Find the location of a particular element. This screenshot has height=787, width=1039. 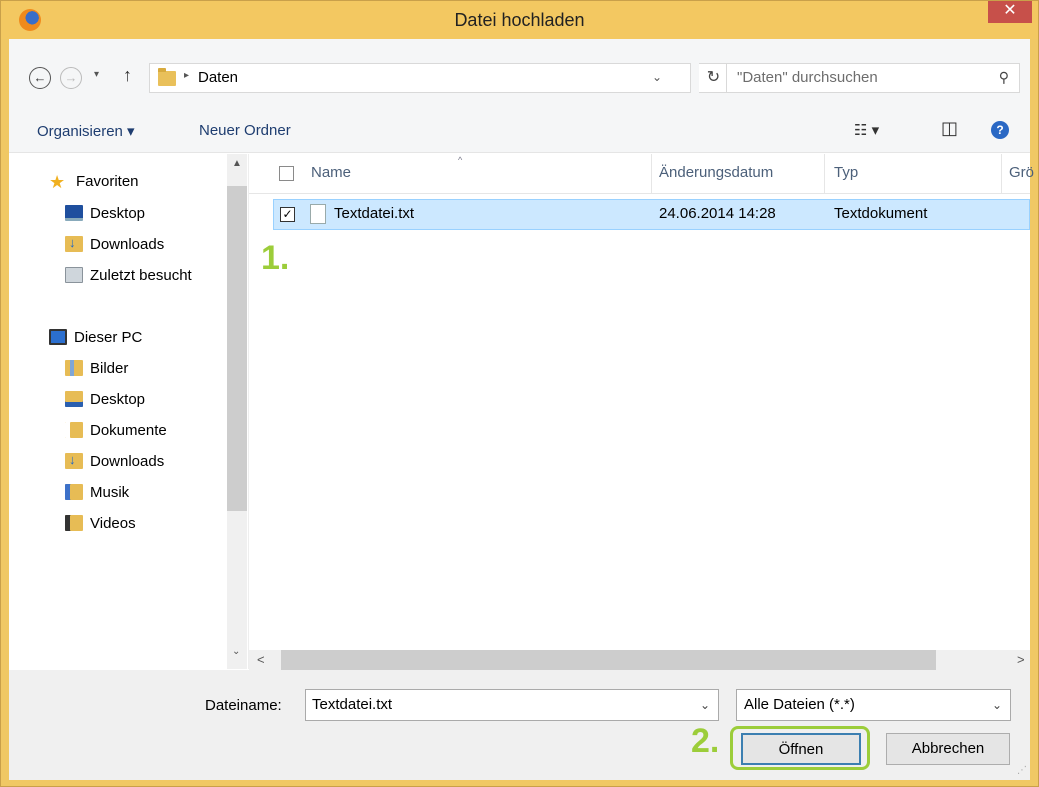

forward-button: → is located at coordinates (71, 78).